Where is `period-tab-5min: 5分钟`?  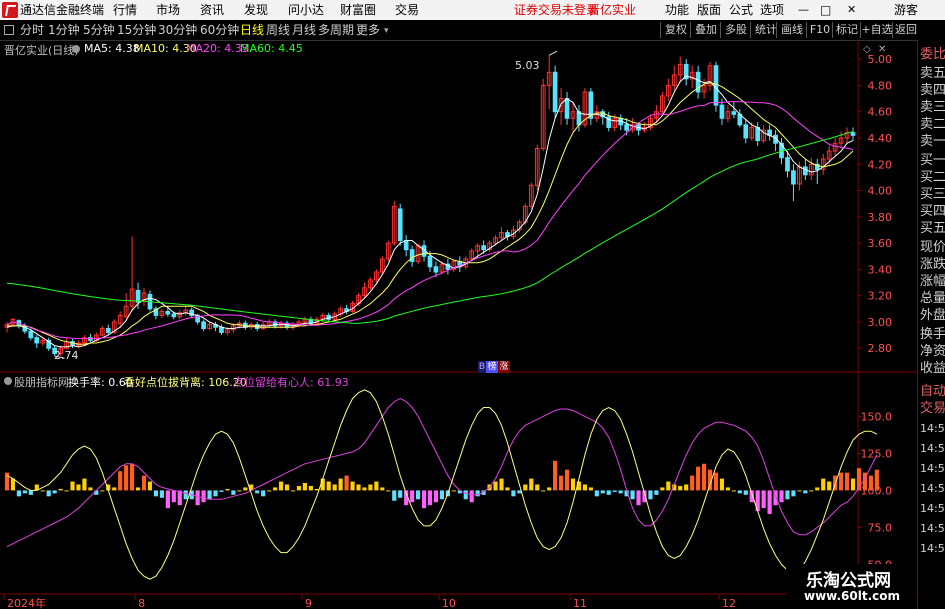 period-tab-5min: 5分钟 is located at coordinates (99, 30).